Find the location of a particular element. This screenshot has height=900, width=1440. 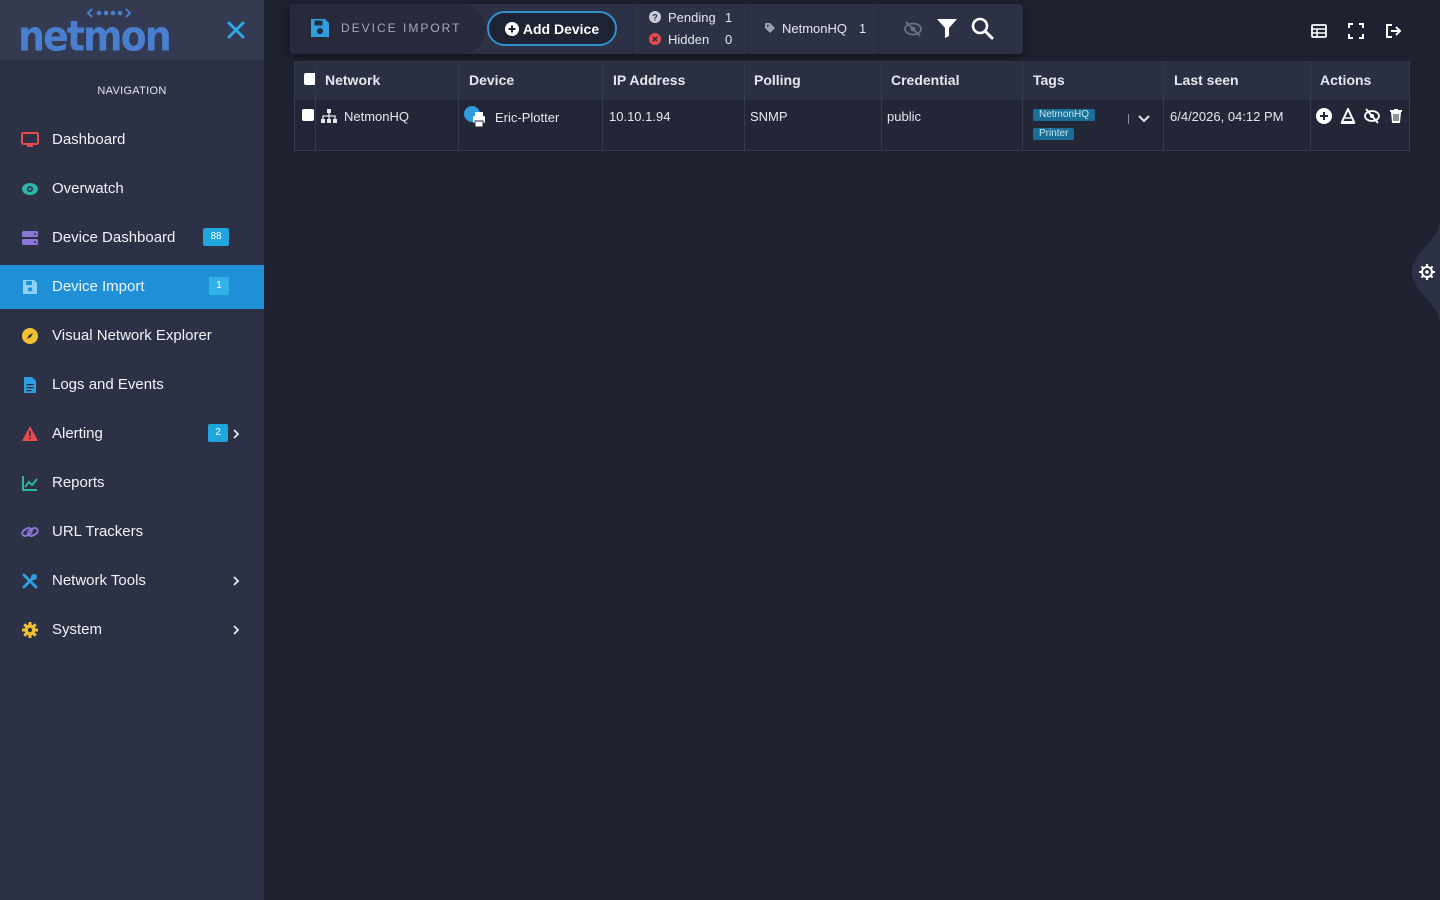

sidebar-item-device-dashboard: Device Dashboard 88 is located at coordinates (132, 238).